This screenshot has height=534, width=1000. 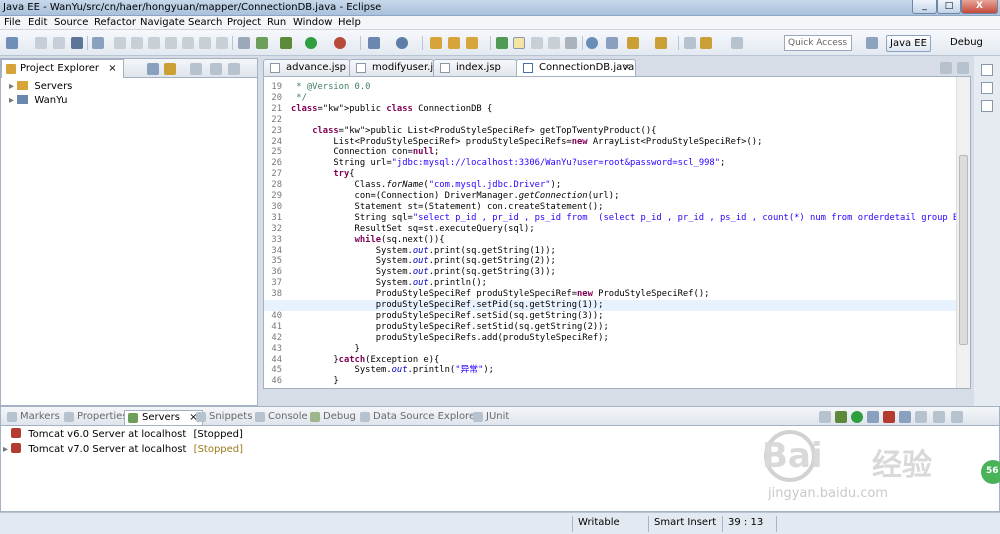 What do you see at coordinates (330, 87) in the screenshot?
I see `code-line: * @Version 0.0` at bounding box center [330, 87].